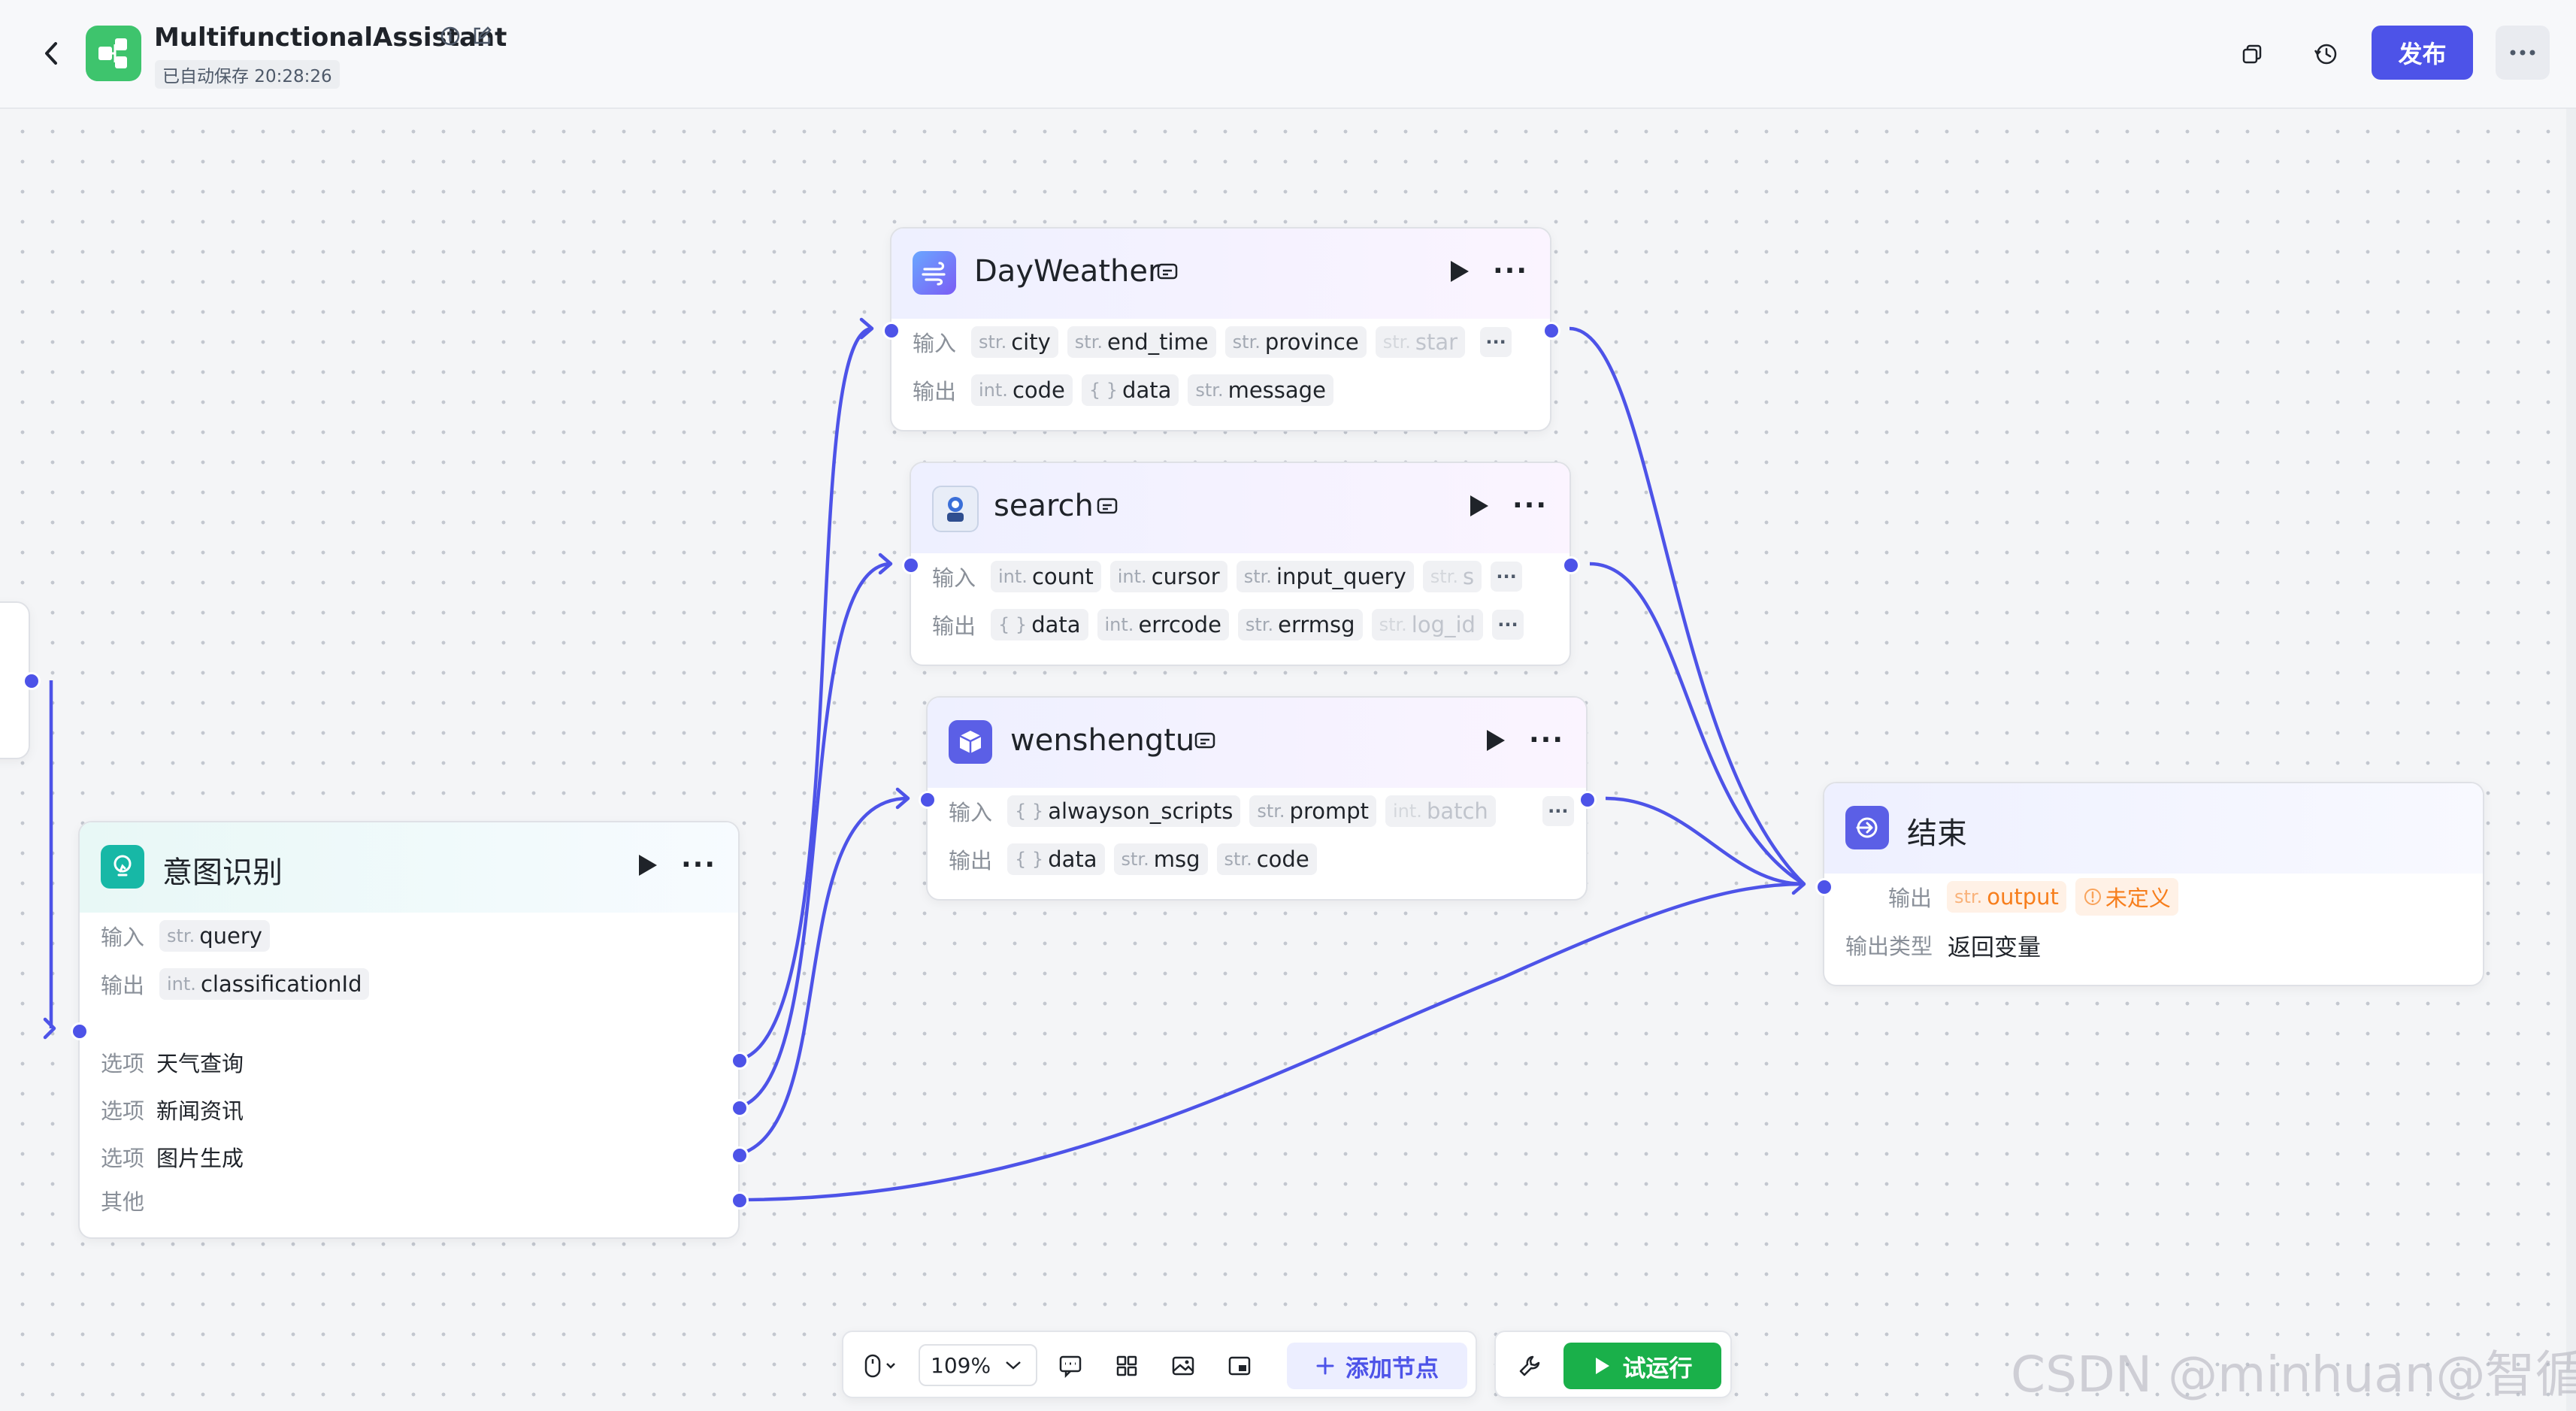 This screenshot has height=1411, width=2576. Describe the element at coordinates (247, 74) in the screenshot. I see `autosave-status: 已自动保存 20:28:26` at that location.